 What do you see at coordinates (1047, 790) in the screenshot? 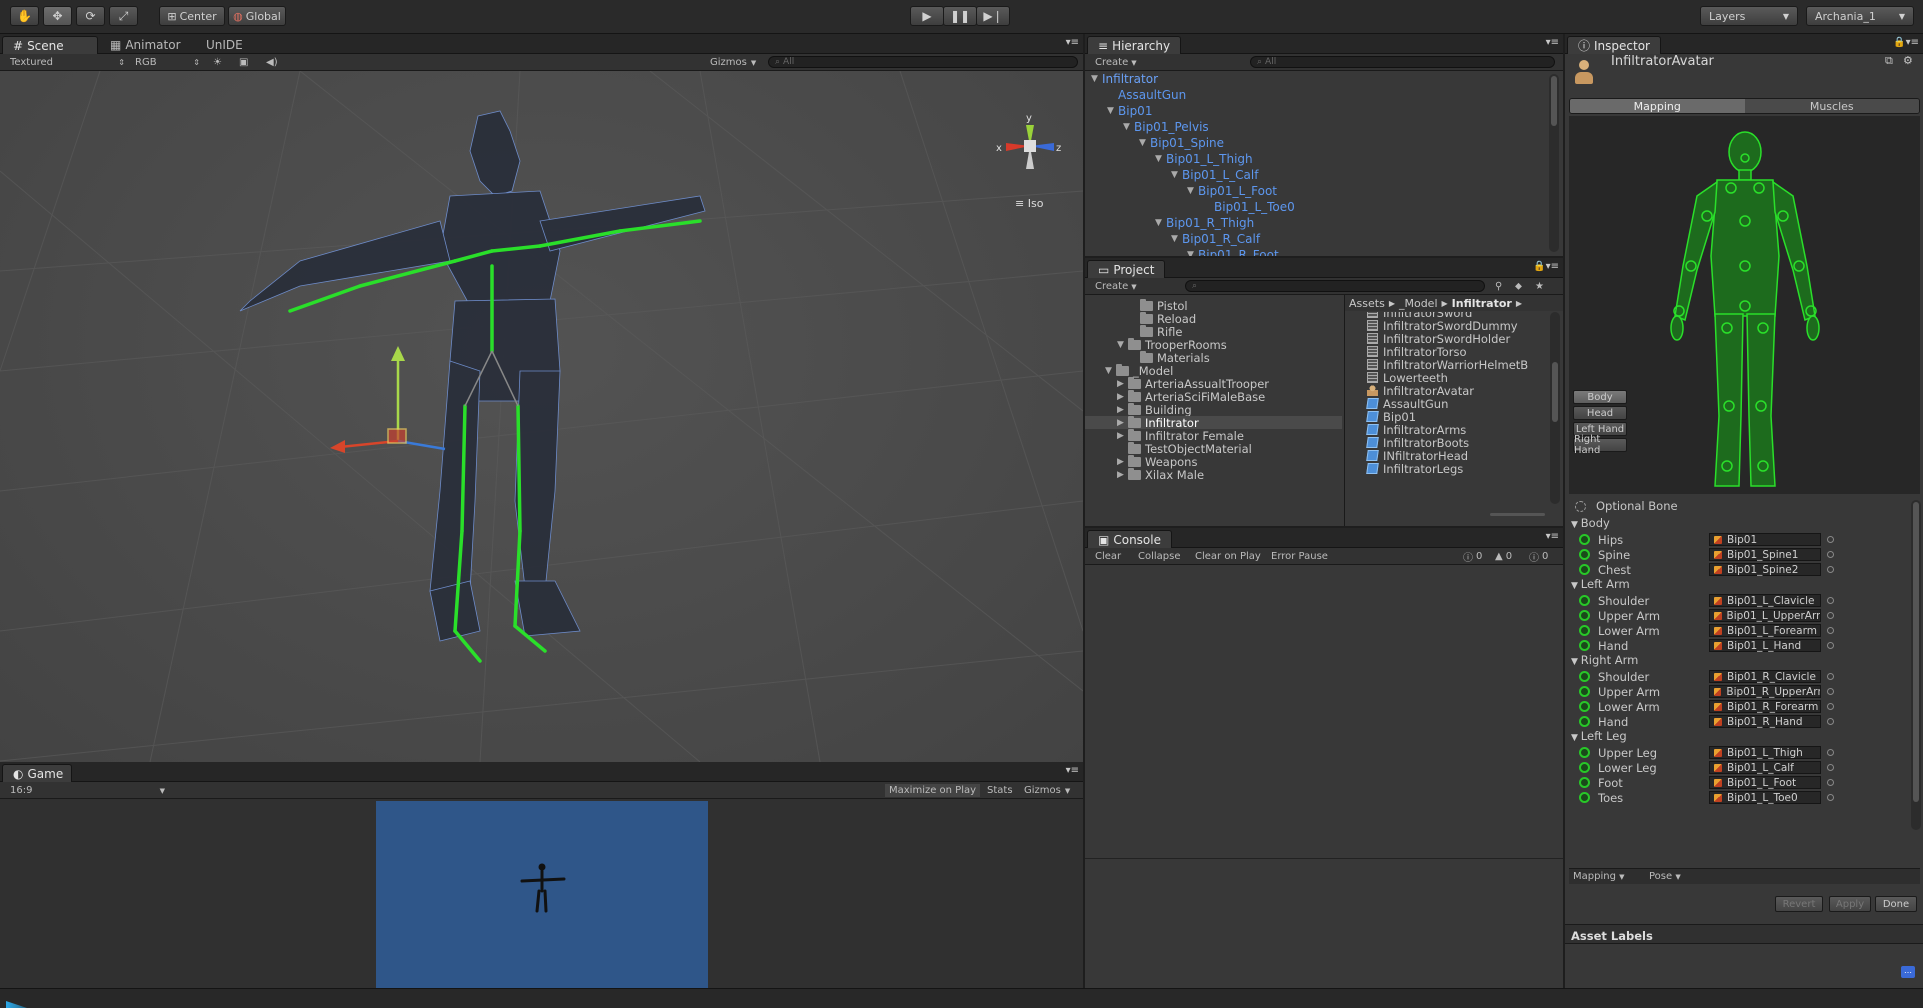
I see `game-gizmos-dropdown: Gizmos ▼` at bounding box center [1047, 790].